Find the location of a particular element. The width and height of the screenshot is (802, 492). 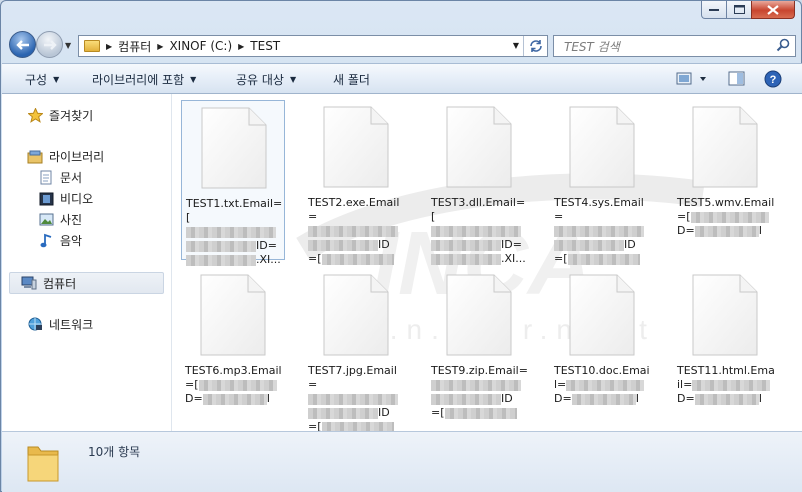

file-name-text: TEST6.mp3.Email is located at coordinates (233, 370).